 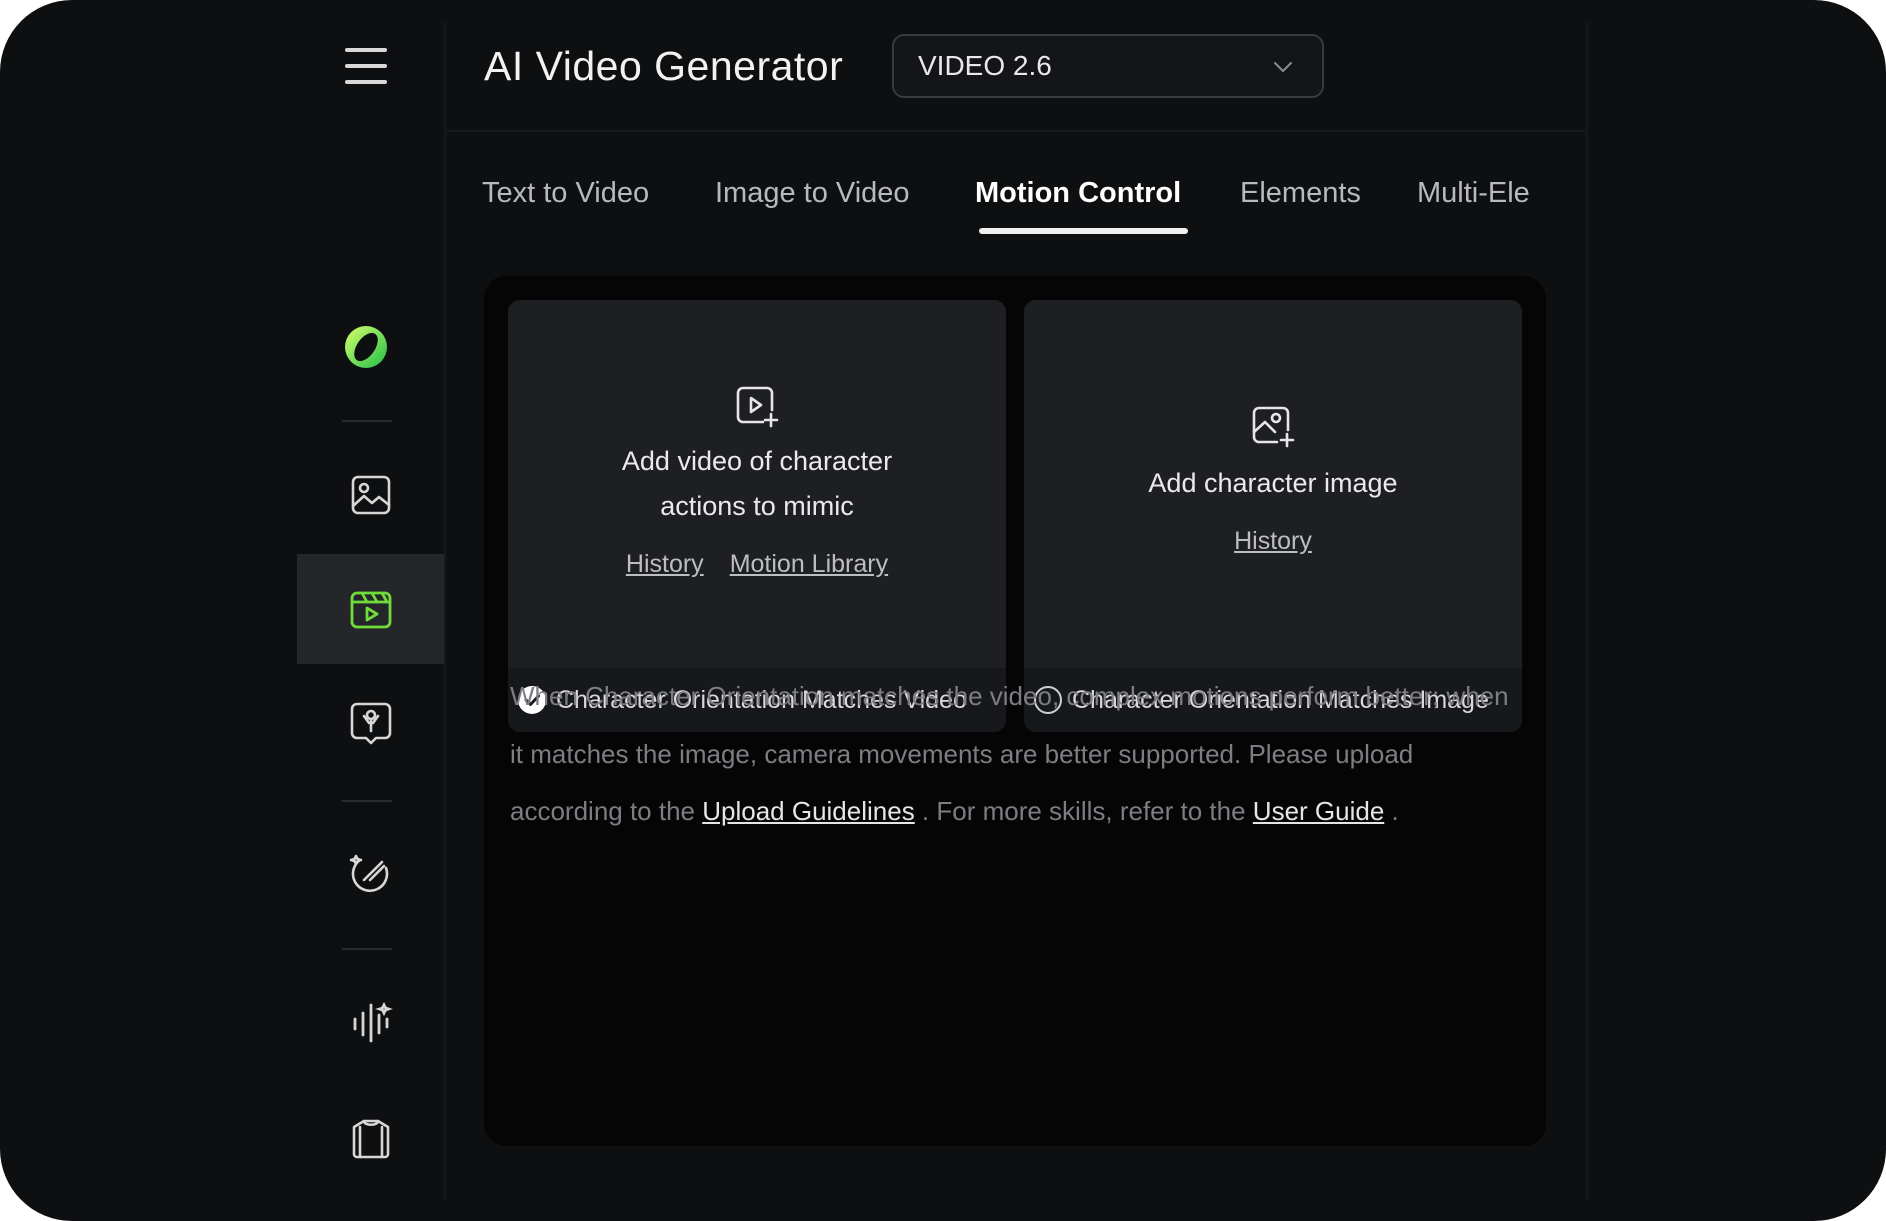 What do you see at coordinates (1083, 811) in the screenshot?
I see `info-text-part2: . For more skills, refer to the` at bounding box center [1083, 811].